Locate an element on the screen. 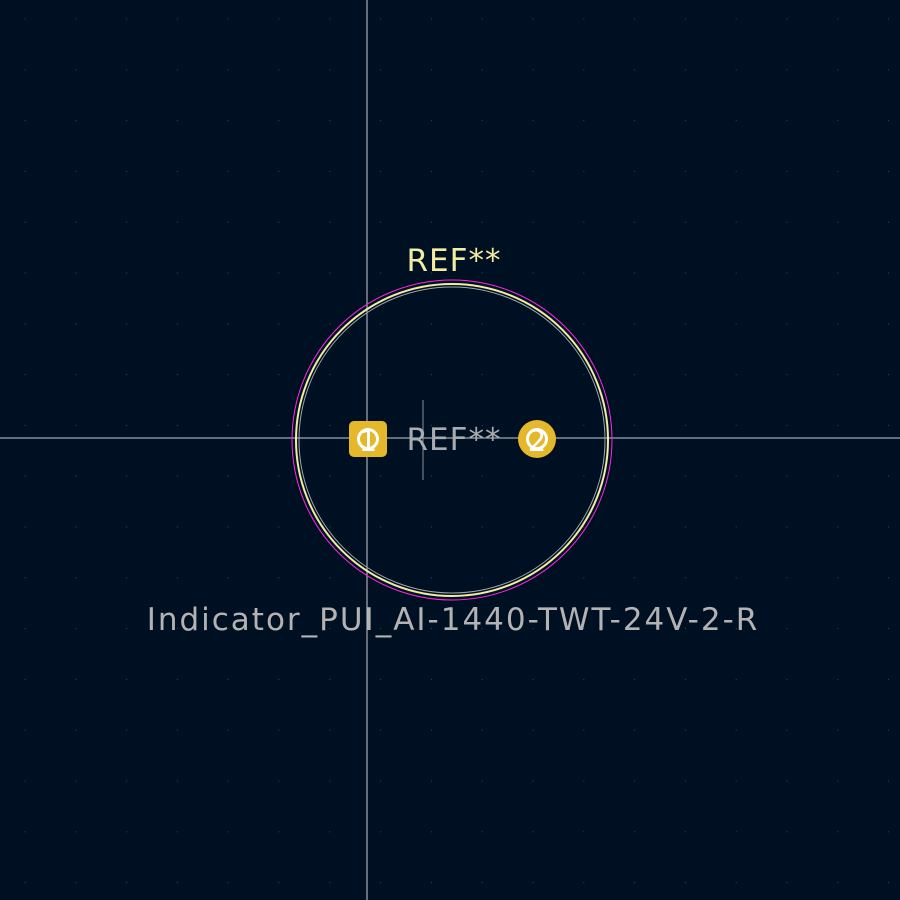 The width and height of the screenshot is (900, 900). pad-2: 2 is located at coordinates (537, 439).